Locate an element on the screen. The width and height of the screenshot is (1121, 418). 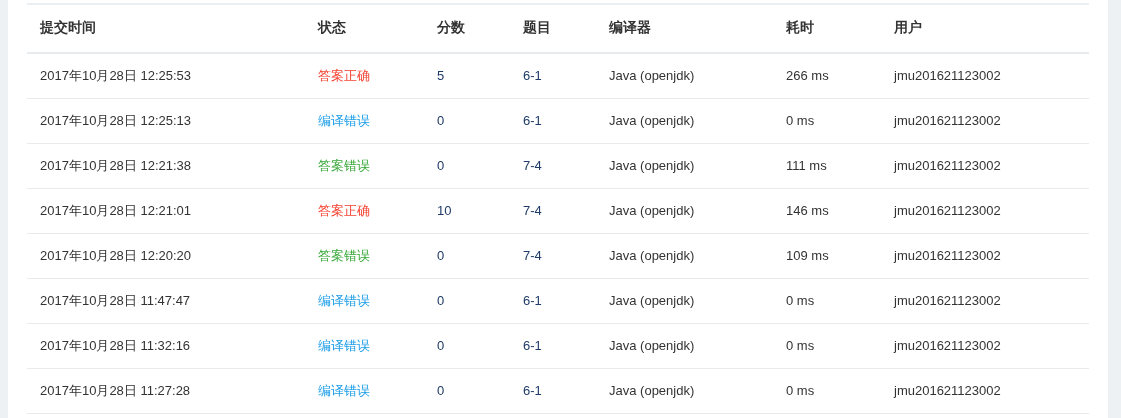
submit-time: 2017年10月28日 12:20:20 is located at coordinates (116, 255).